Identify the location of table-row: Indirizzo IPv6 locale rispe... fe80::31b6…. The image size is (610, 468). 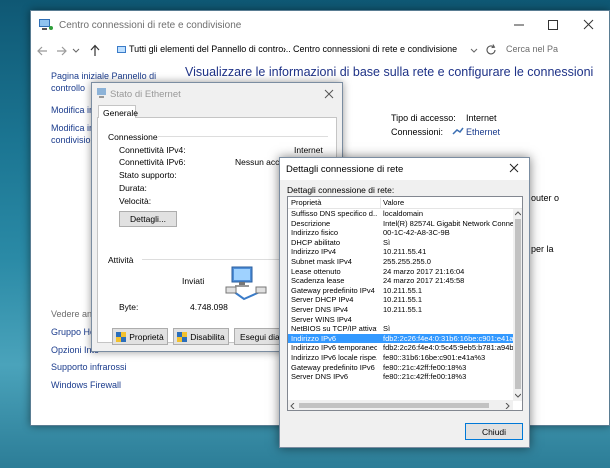
(400, 358).